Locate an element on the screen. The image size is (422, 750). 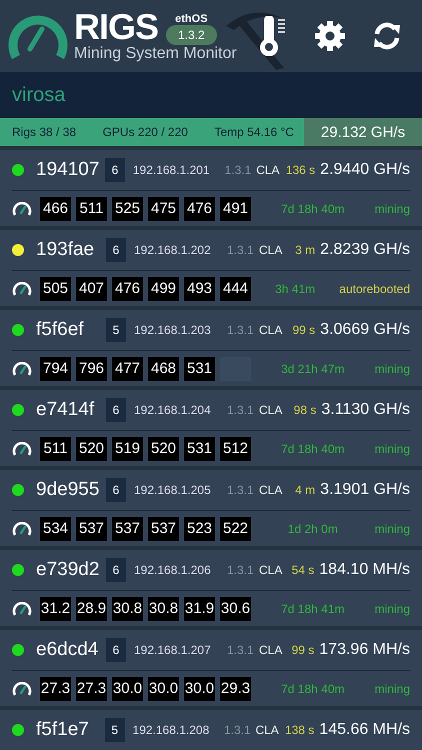
rig-name: 193fae is located at coordinates (69, 250).